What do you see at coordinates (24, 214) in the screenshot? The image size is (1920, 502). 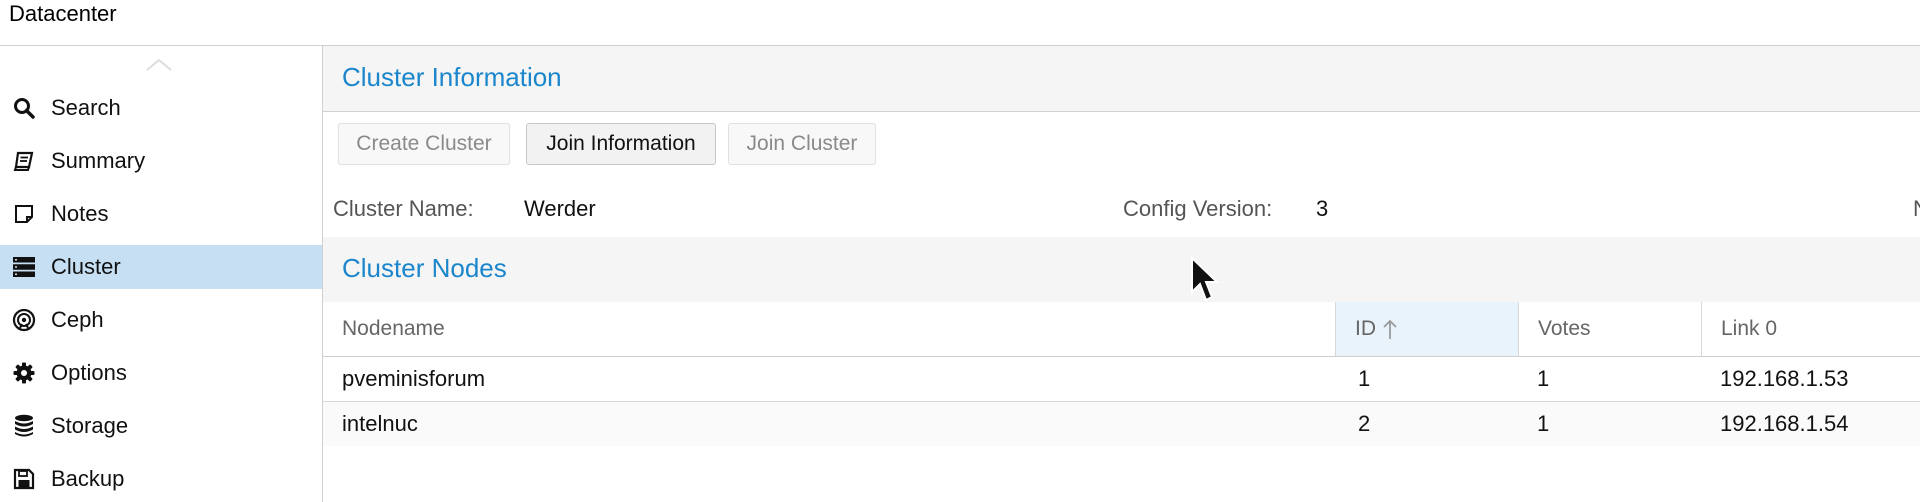 I see `note-icon` at bounding box center [24, 214].